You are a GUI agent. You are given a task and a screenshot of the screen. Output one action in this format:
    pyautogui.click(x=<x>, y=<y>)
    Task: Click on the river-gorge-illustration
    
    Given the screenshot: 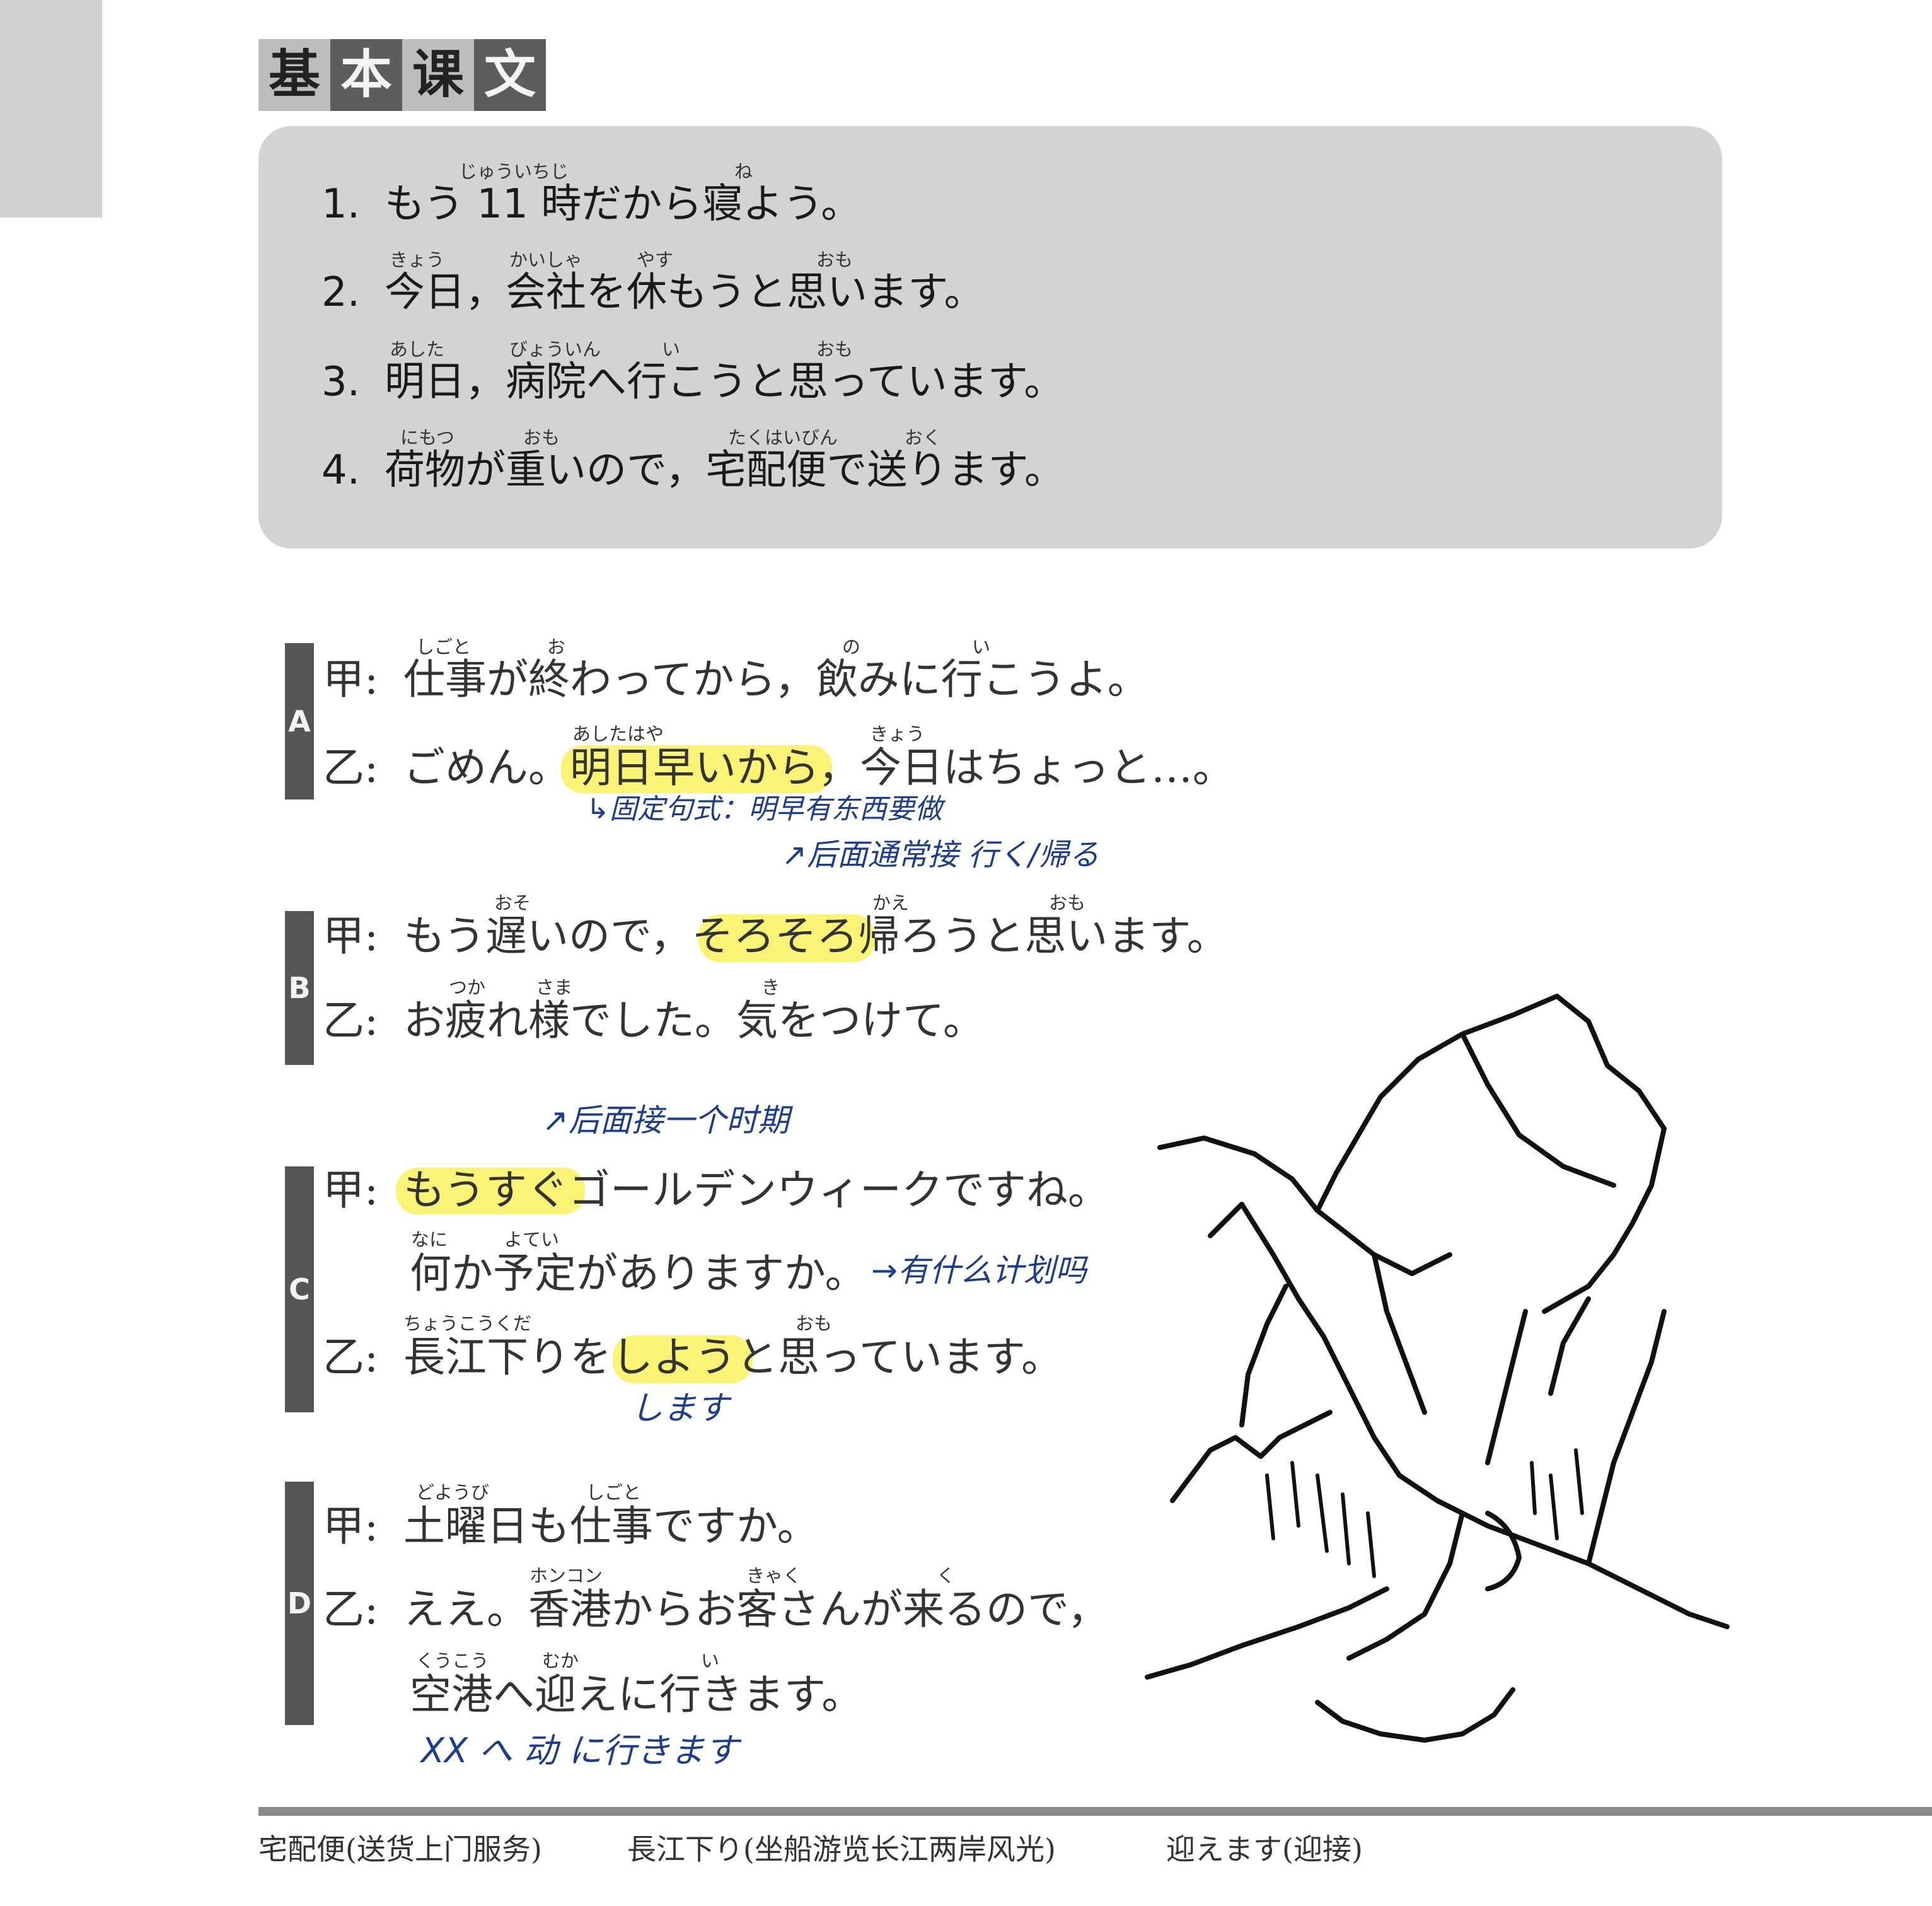 What is the action you would take?
    pyautogui.click(x=1438, y=1369)
    